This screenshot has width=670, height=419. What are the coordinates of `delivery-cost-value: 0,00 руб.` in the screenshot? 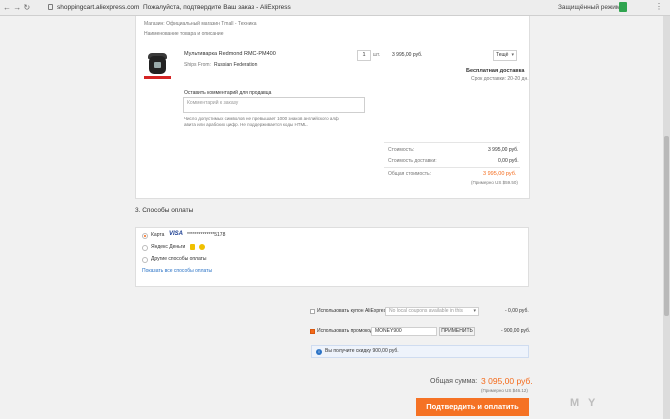 It's located at (508, 161).